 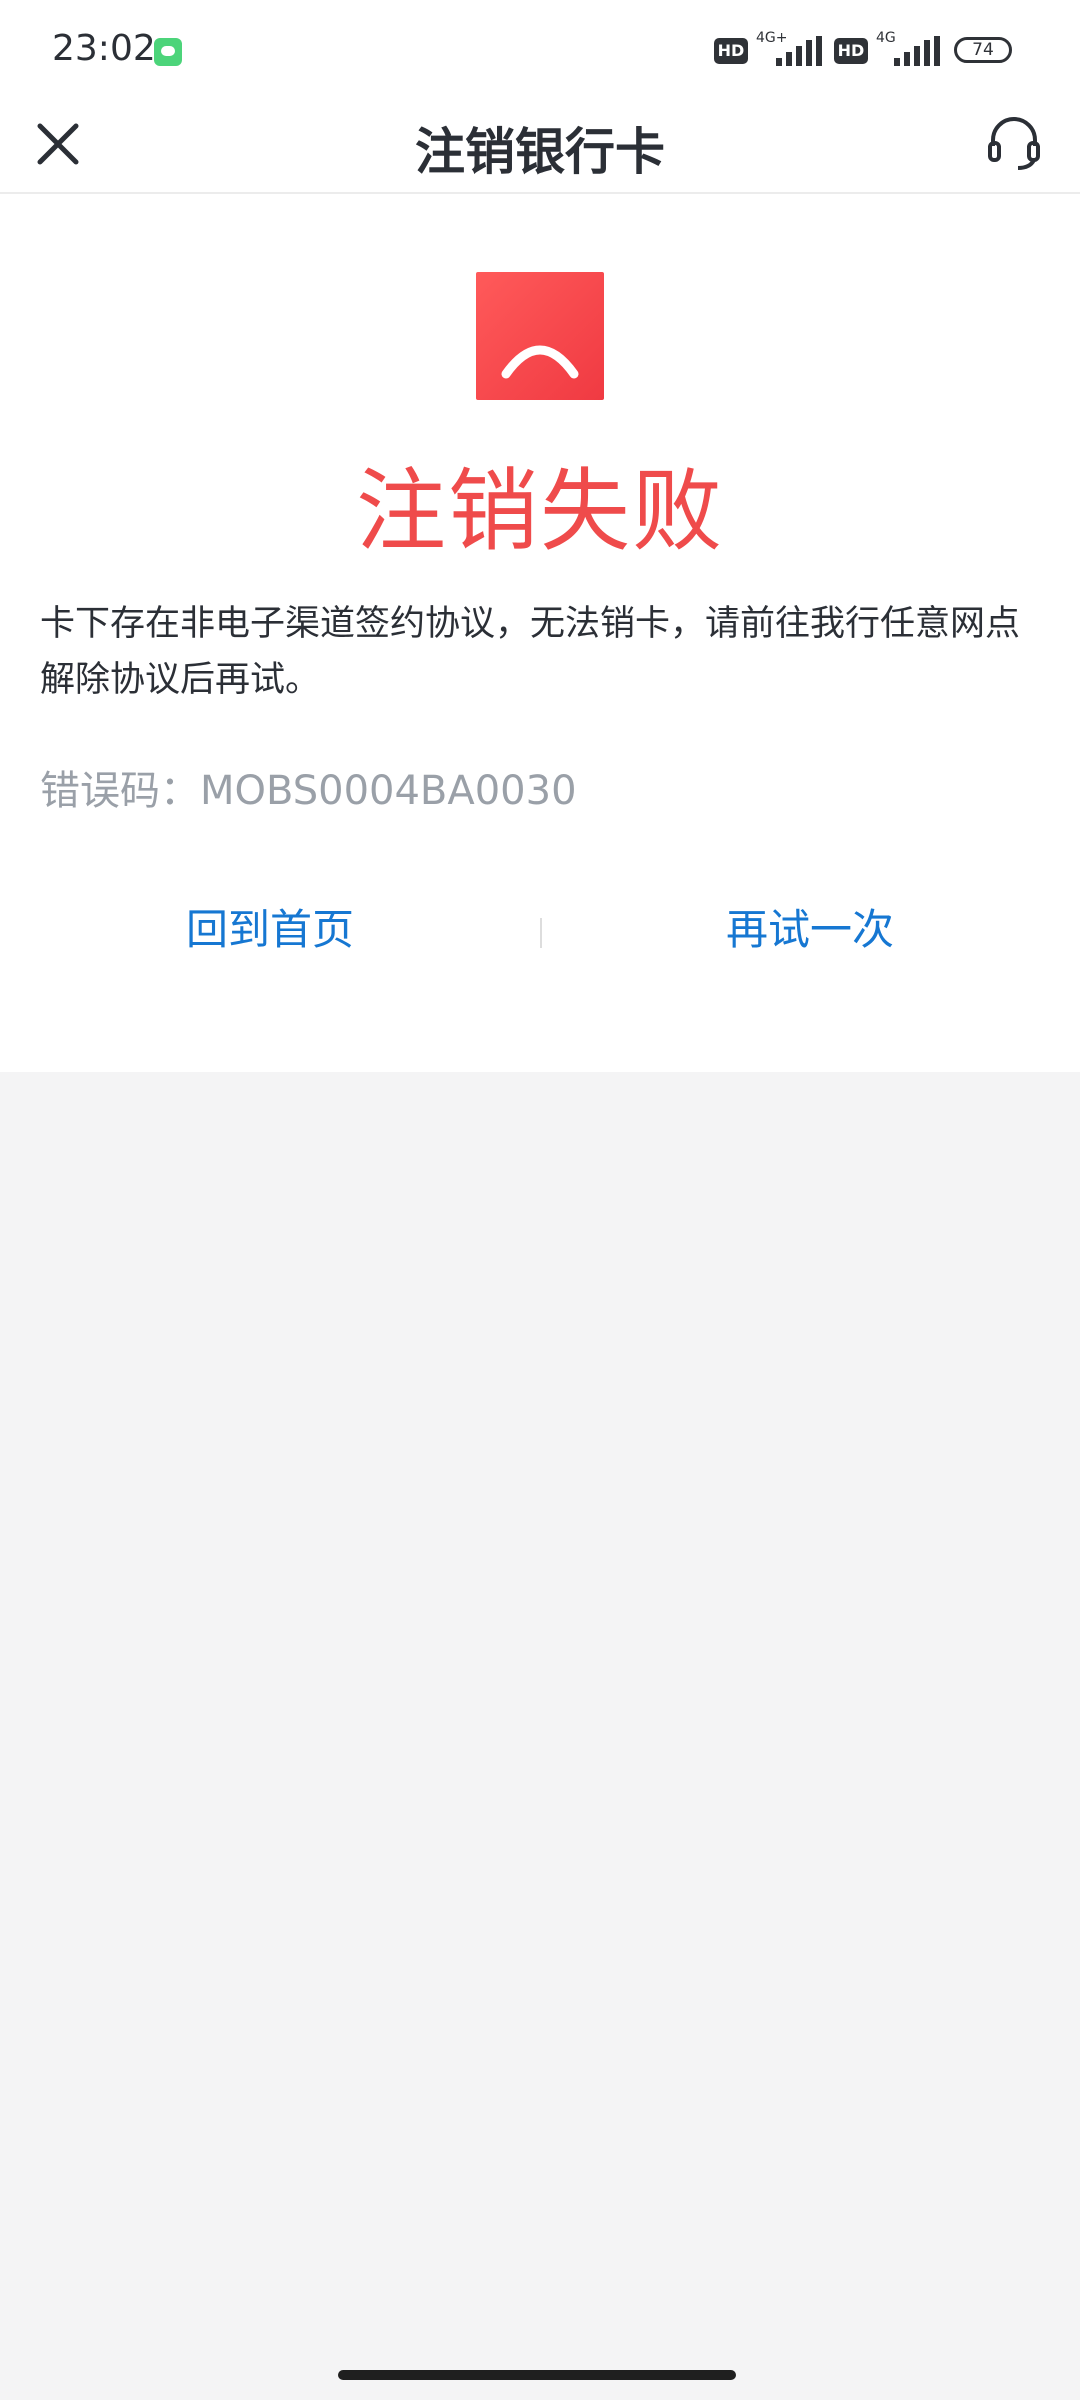 I want to click on result-message: 卡下存在非电子渠道签约协议，无法销卡，请前往我行任意网点解除协议后再试。, so click(x=530, y=652).